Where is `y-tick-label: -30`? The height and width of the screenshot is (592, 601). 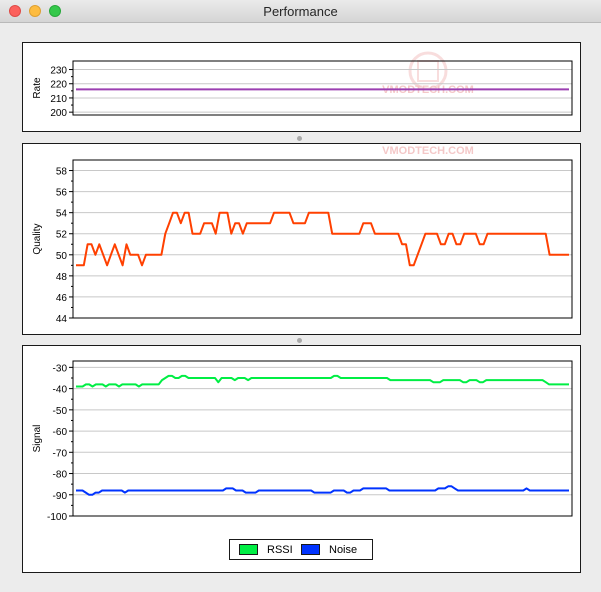
y-tick-label: -30 is located at coordinates (60, 368).